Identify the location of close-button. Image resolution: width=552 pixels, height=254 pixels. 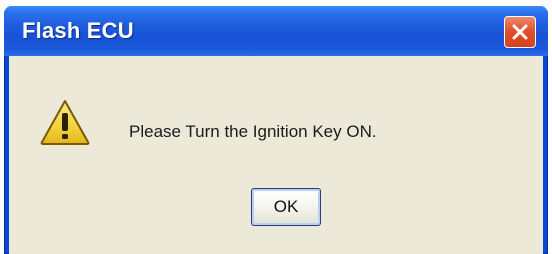
(520, 32).